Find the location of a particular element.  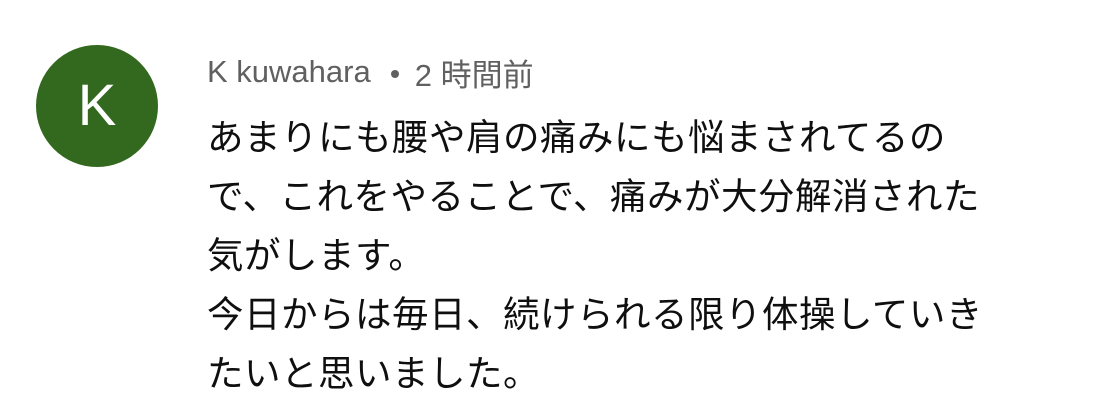

comment-header: K kuwahara 2 時間前 is located at coordinates (642, 72).